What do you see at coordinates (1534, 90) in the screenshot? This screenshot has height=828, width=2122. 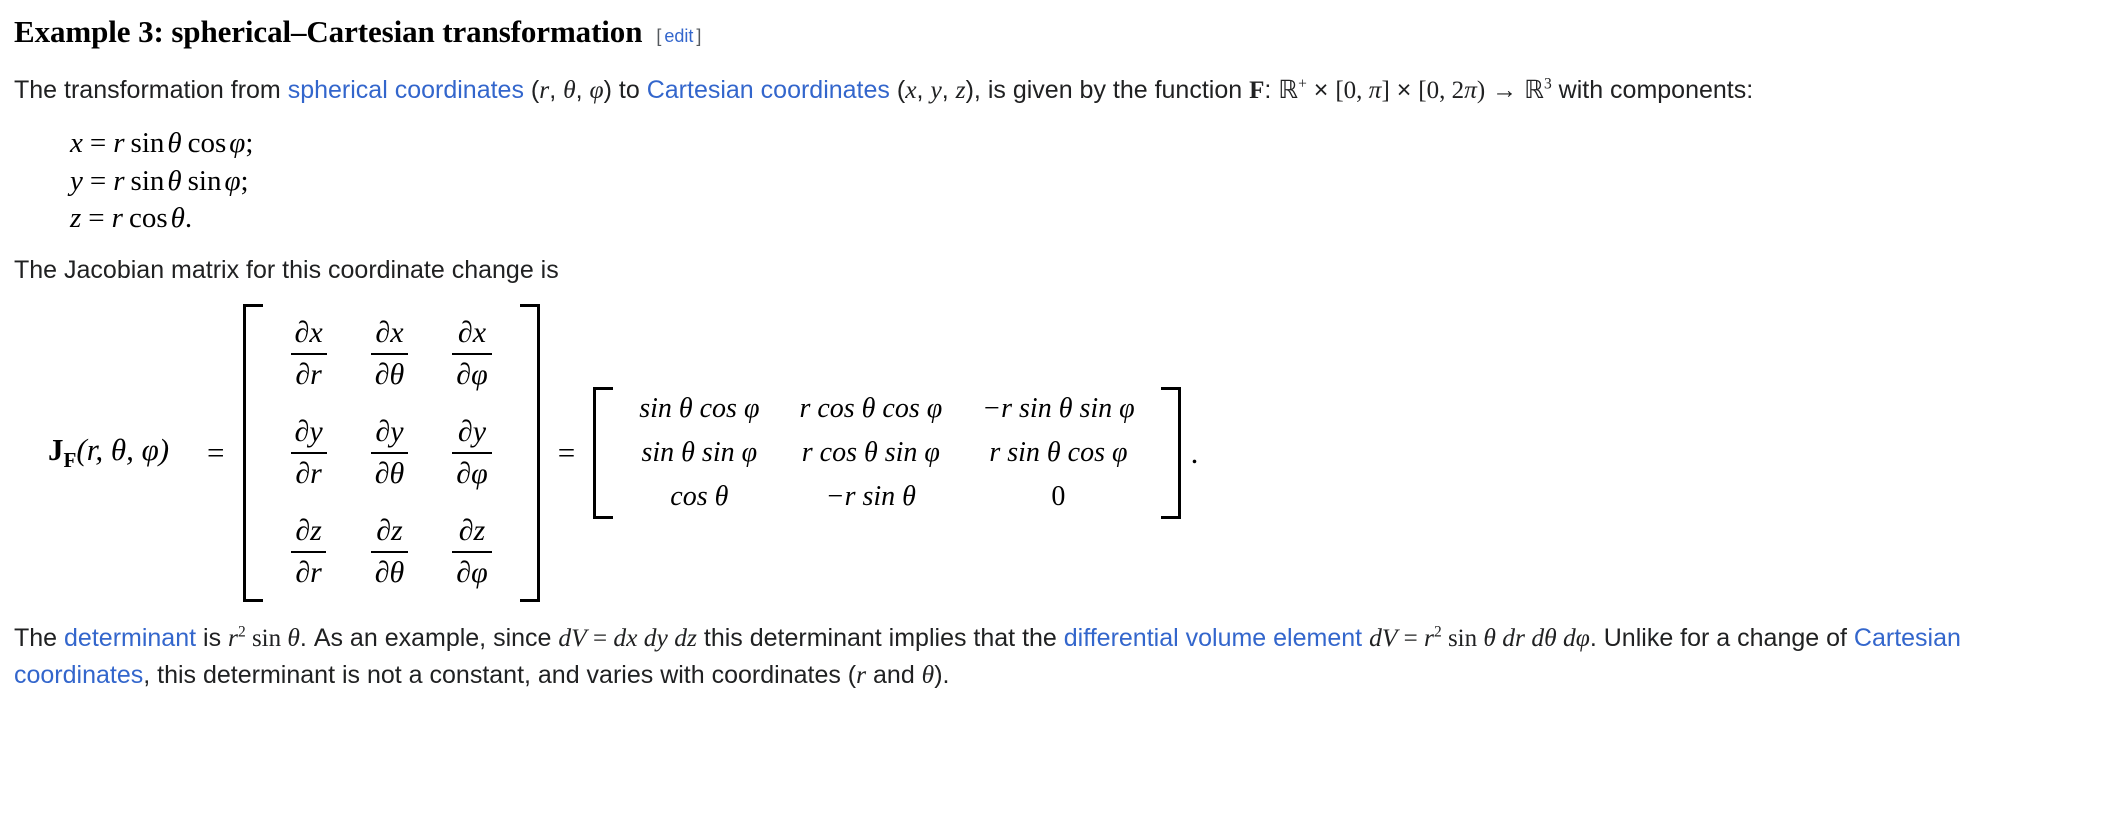 I see `codomain-reals: ℝ` at bounding box center [1534, 90].